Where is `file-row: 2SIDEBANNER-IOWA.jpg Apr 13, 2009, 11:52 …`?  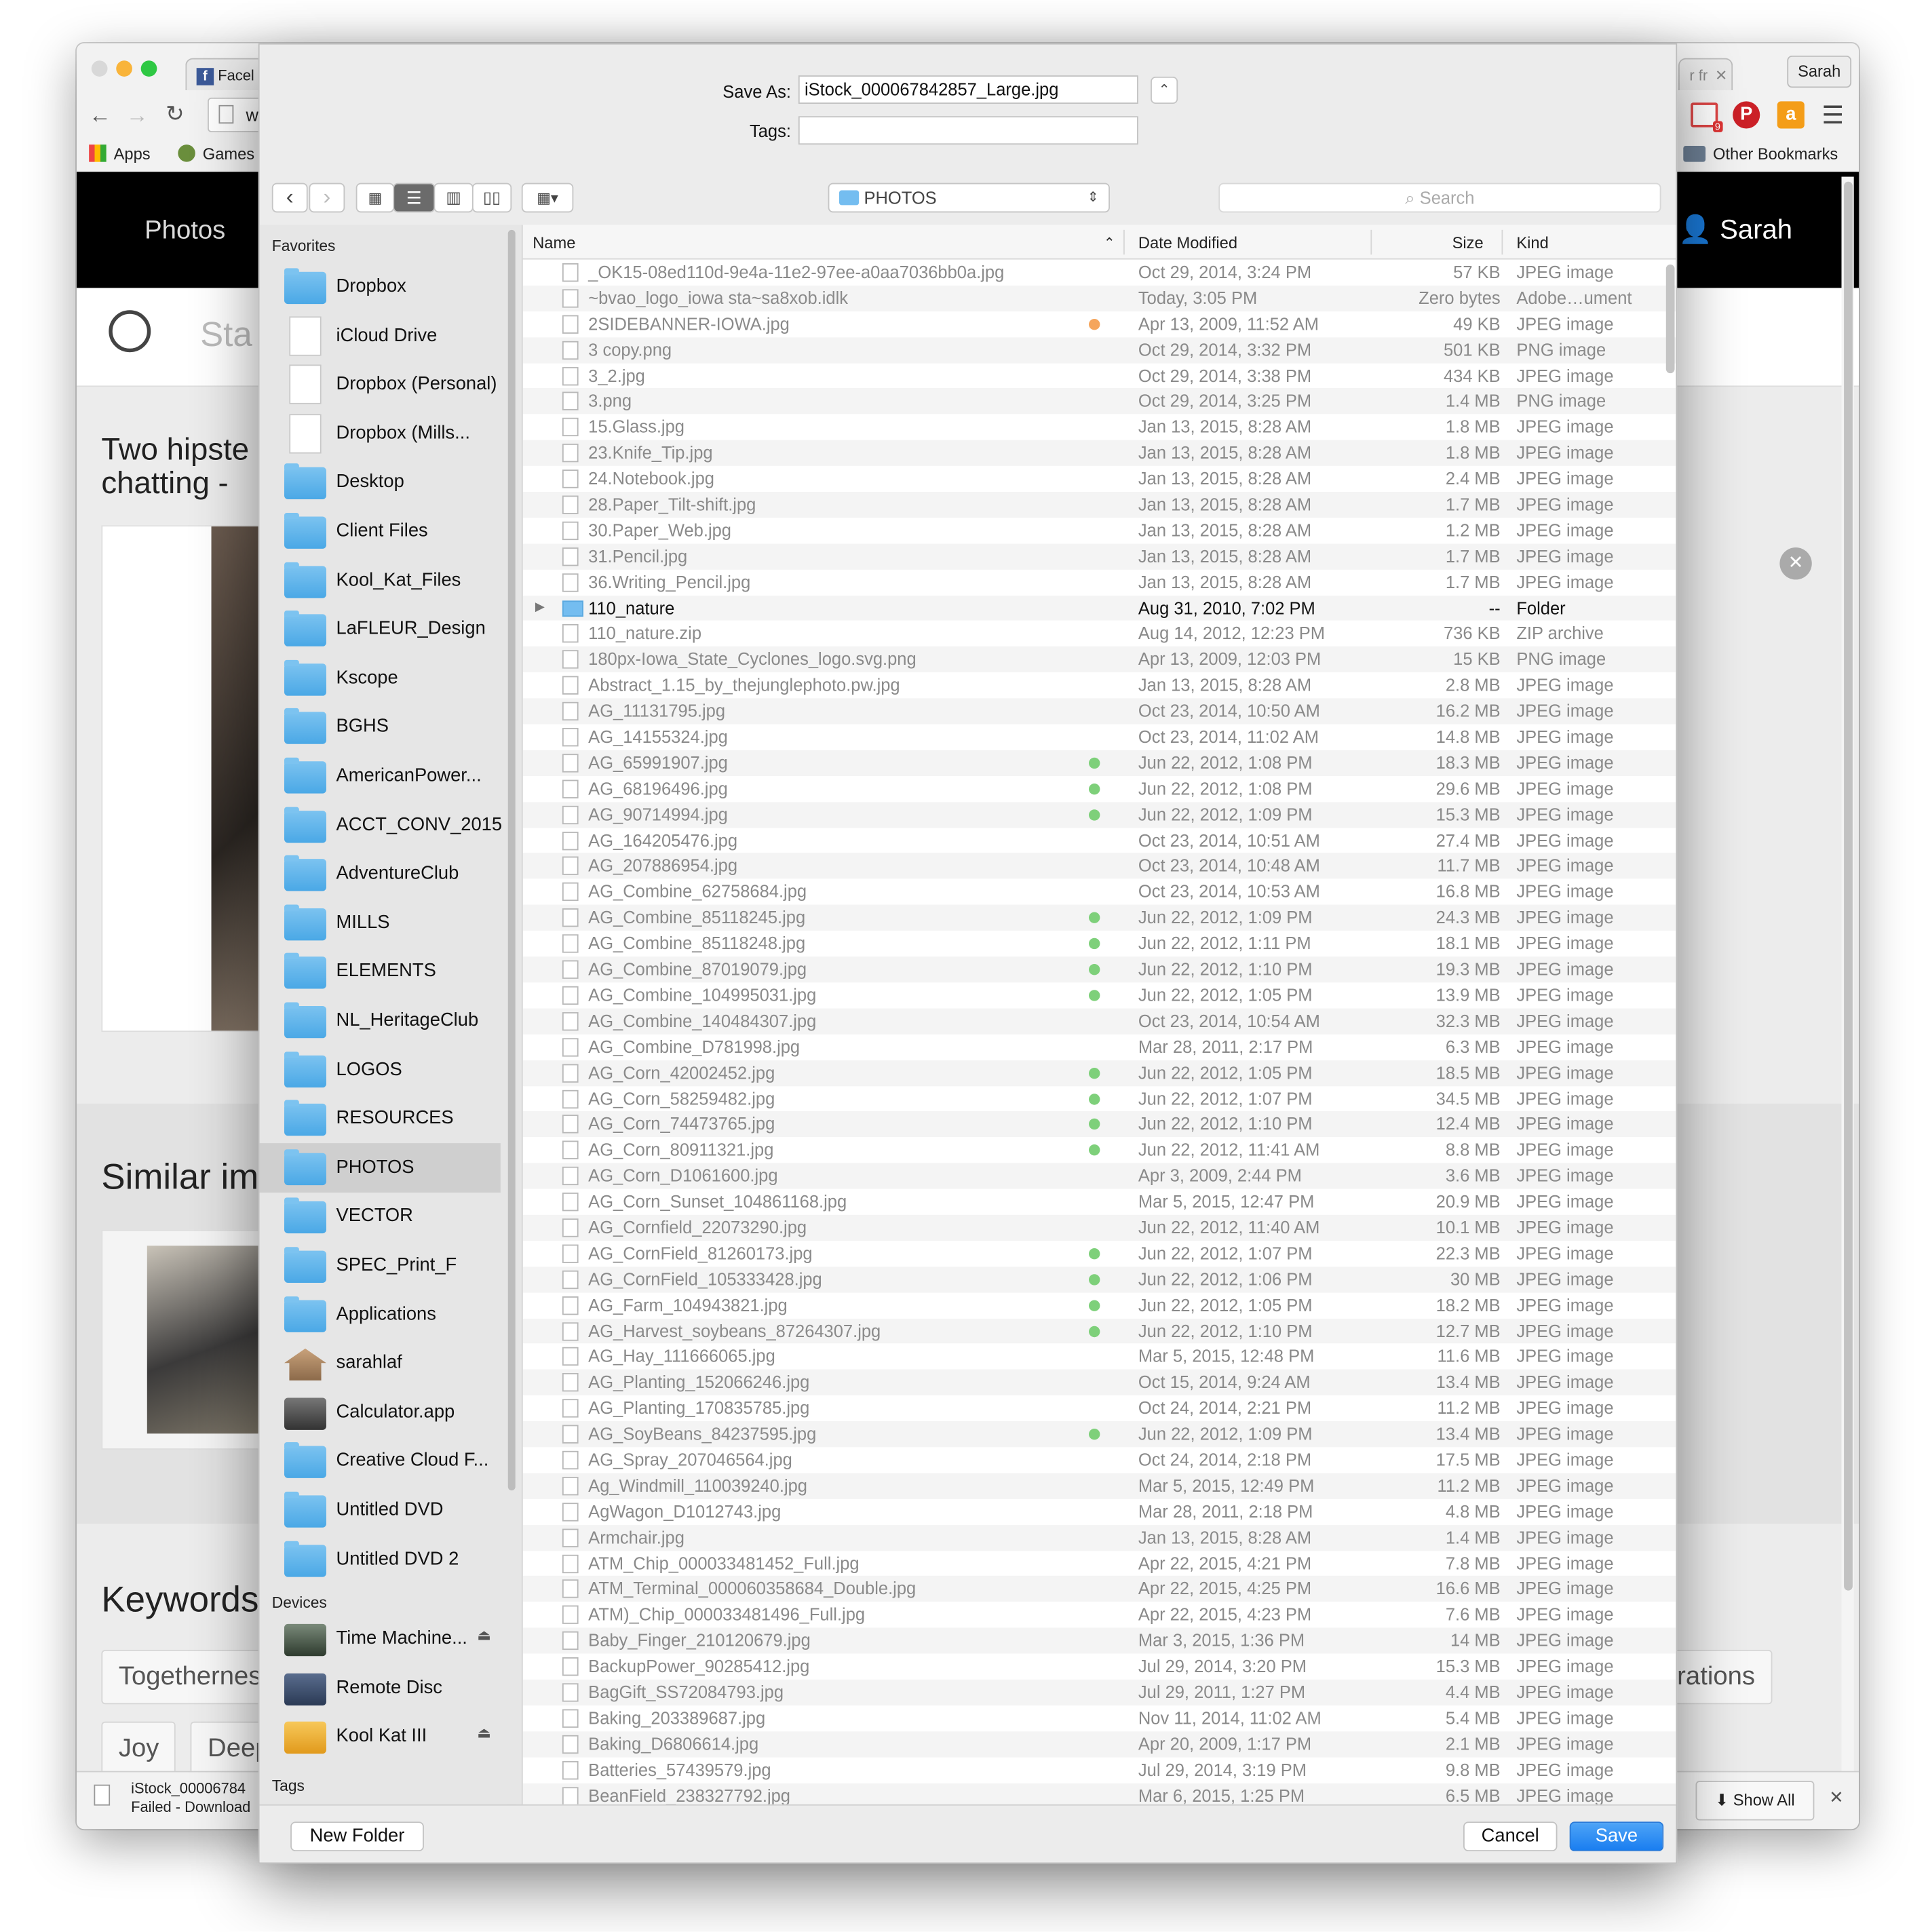 file-row: 2SIDEBANNER-IOWA.jpg Apr 13, 2009, 11:52 … is located at coordinates (1099, 324).